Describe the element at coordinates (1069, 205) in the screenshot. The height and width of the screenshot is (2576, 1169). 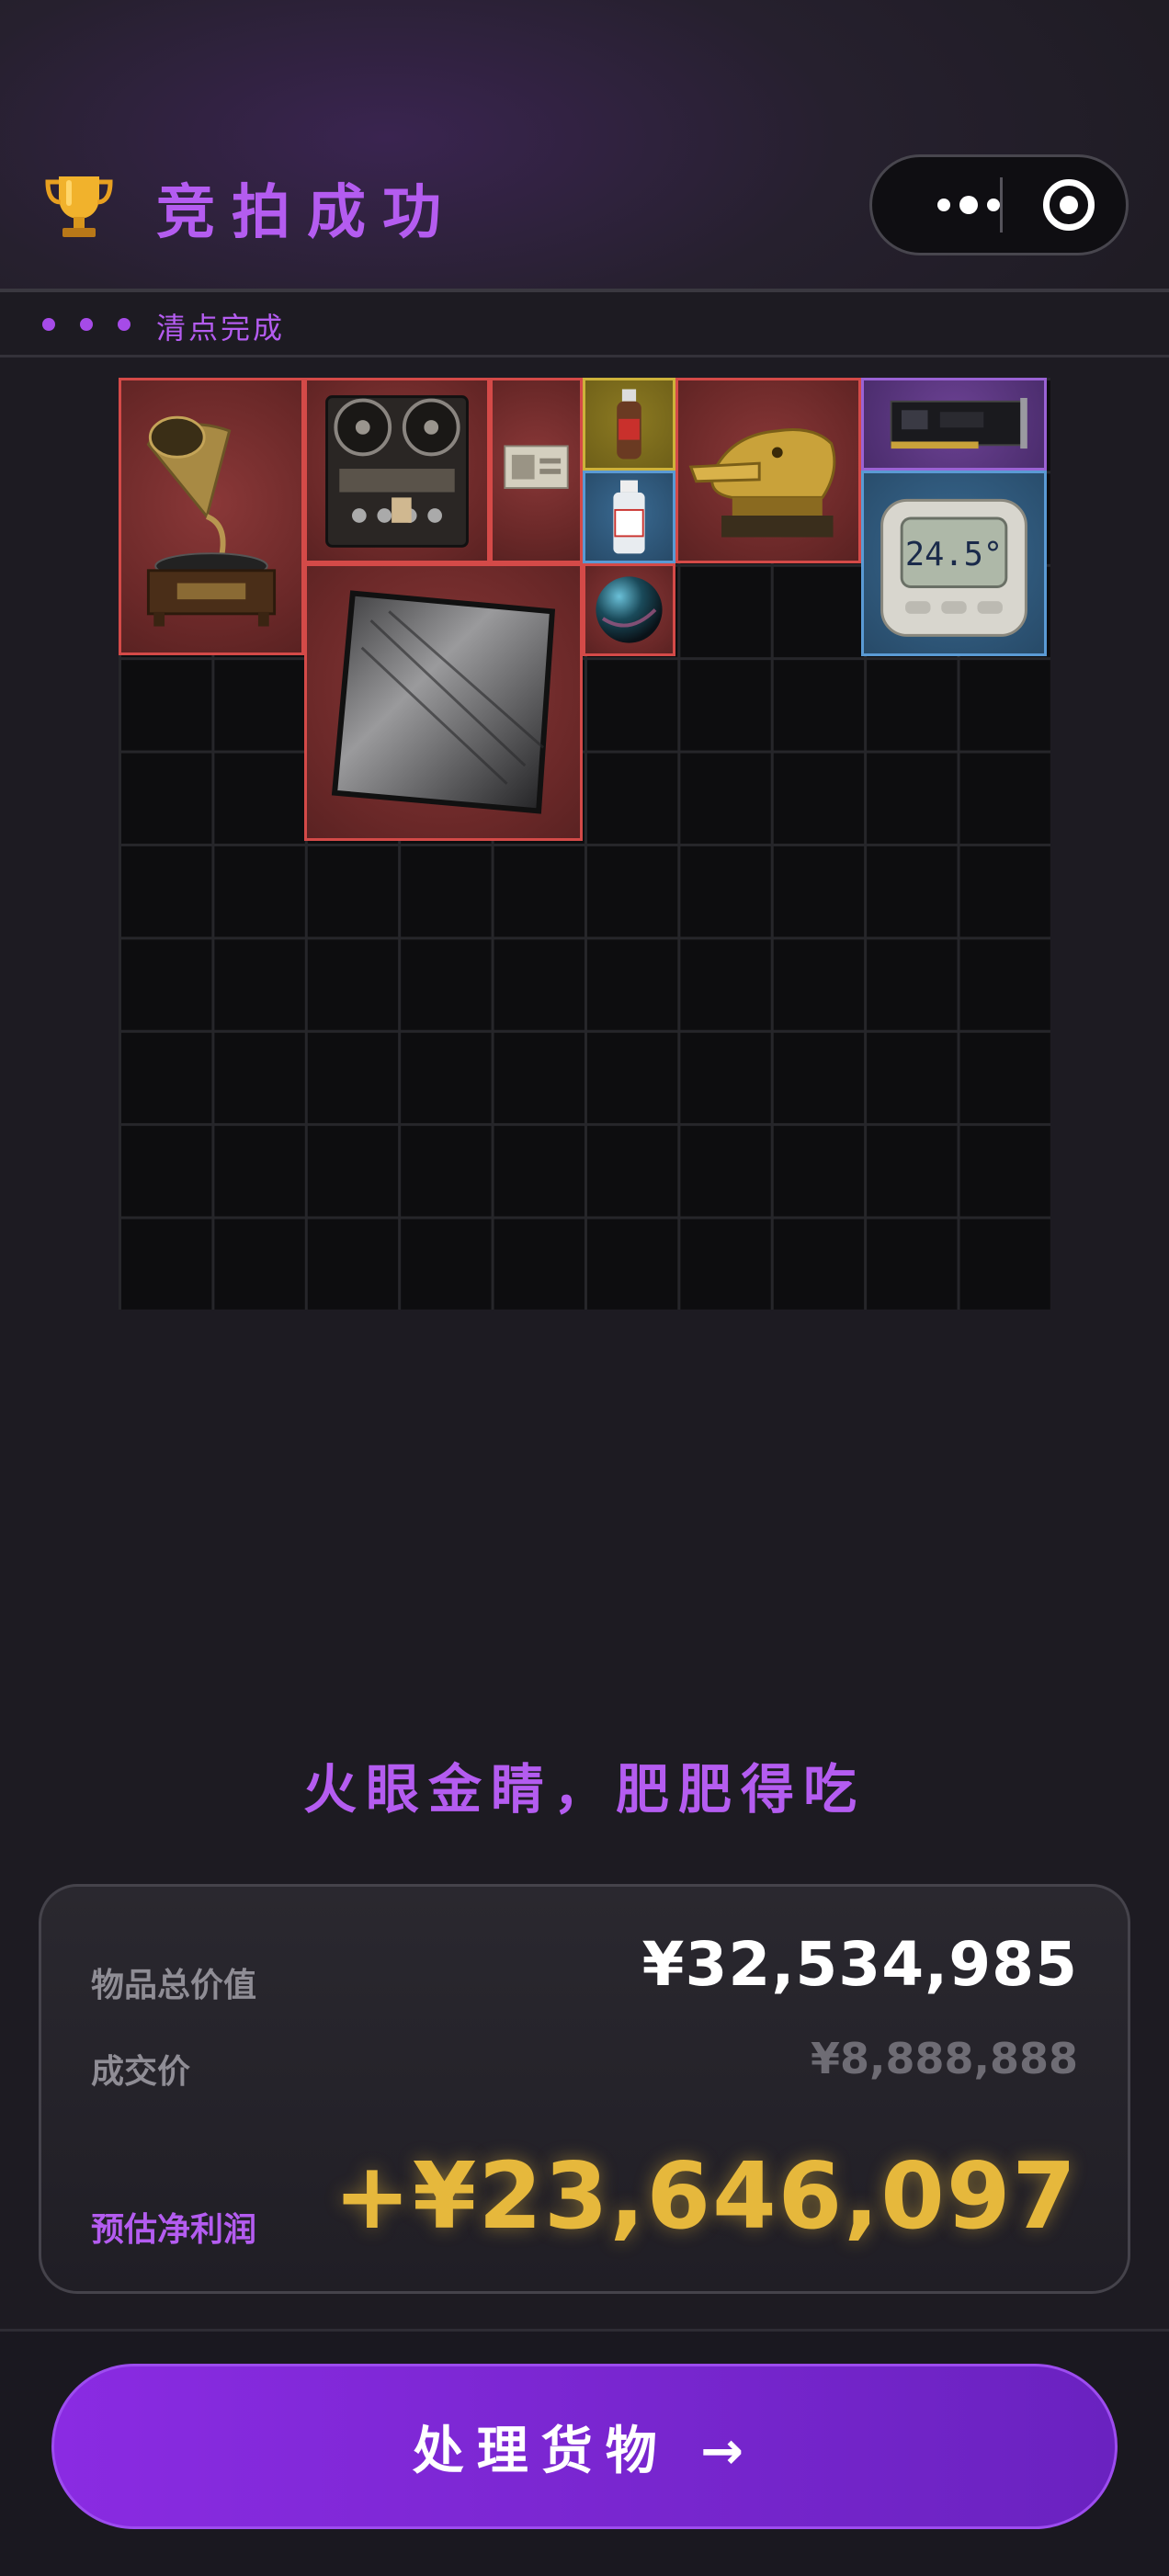
I see `target-icon` at that location.